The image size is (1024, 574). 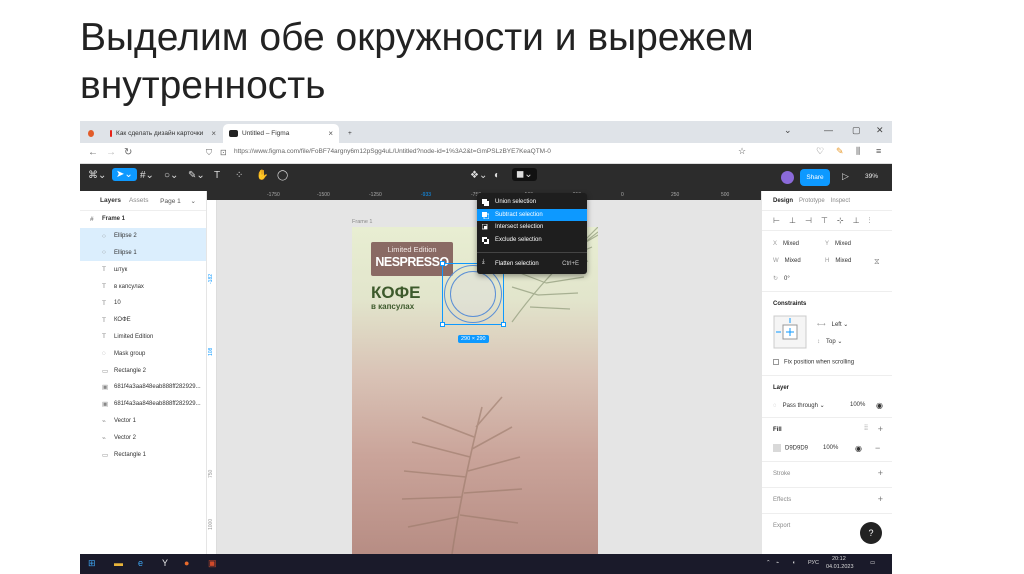 I want to click on resources-icon: ⁘, so click(x=239, y=175).